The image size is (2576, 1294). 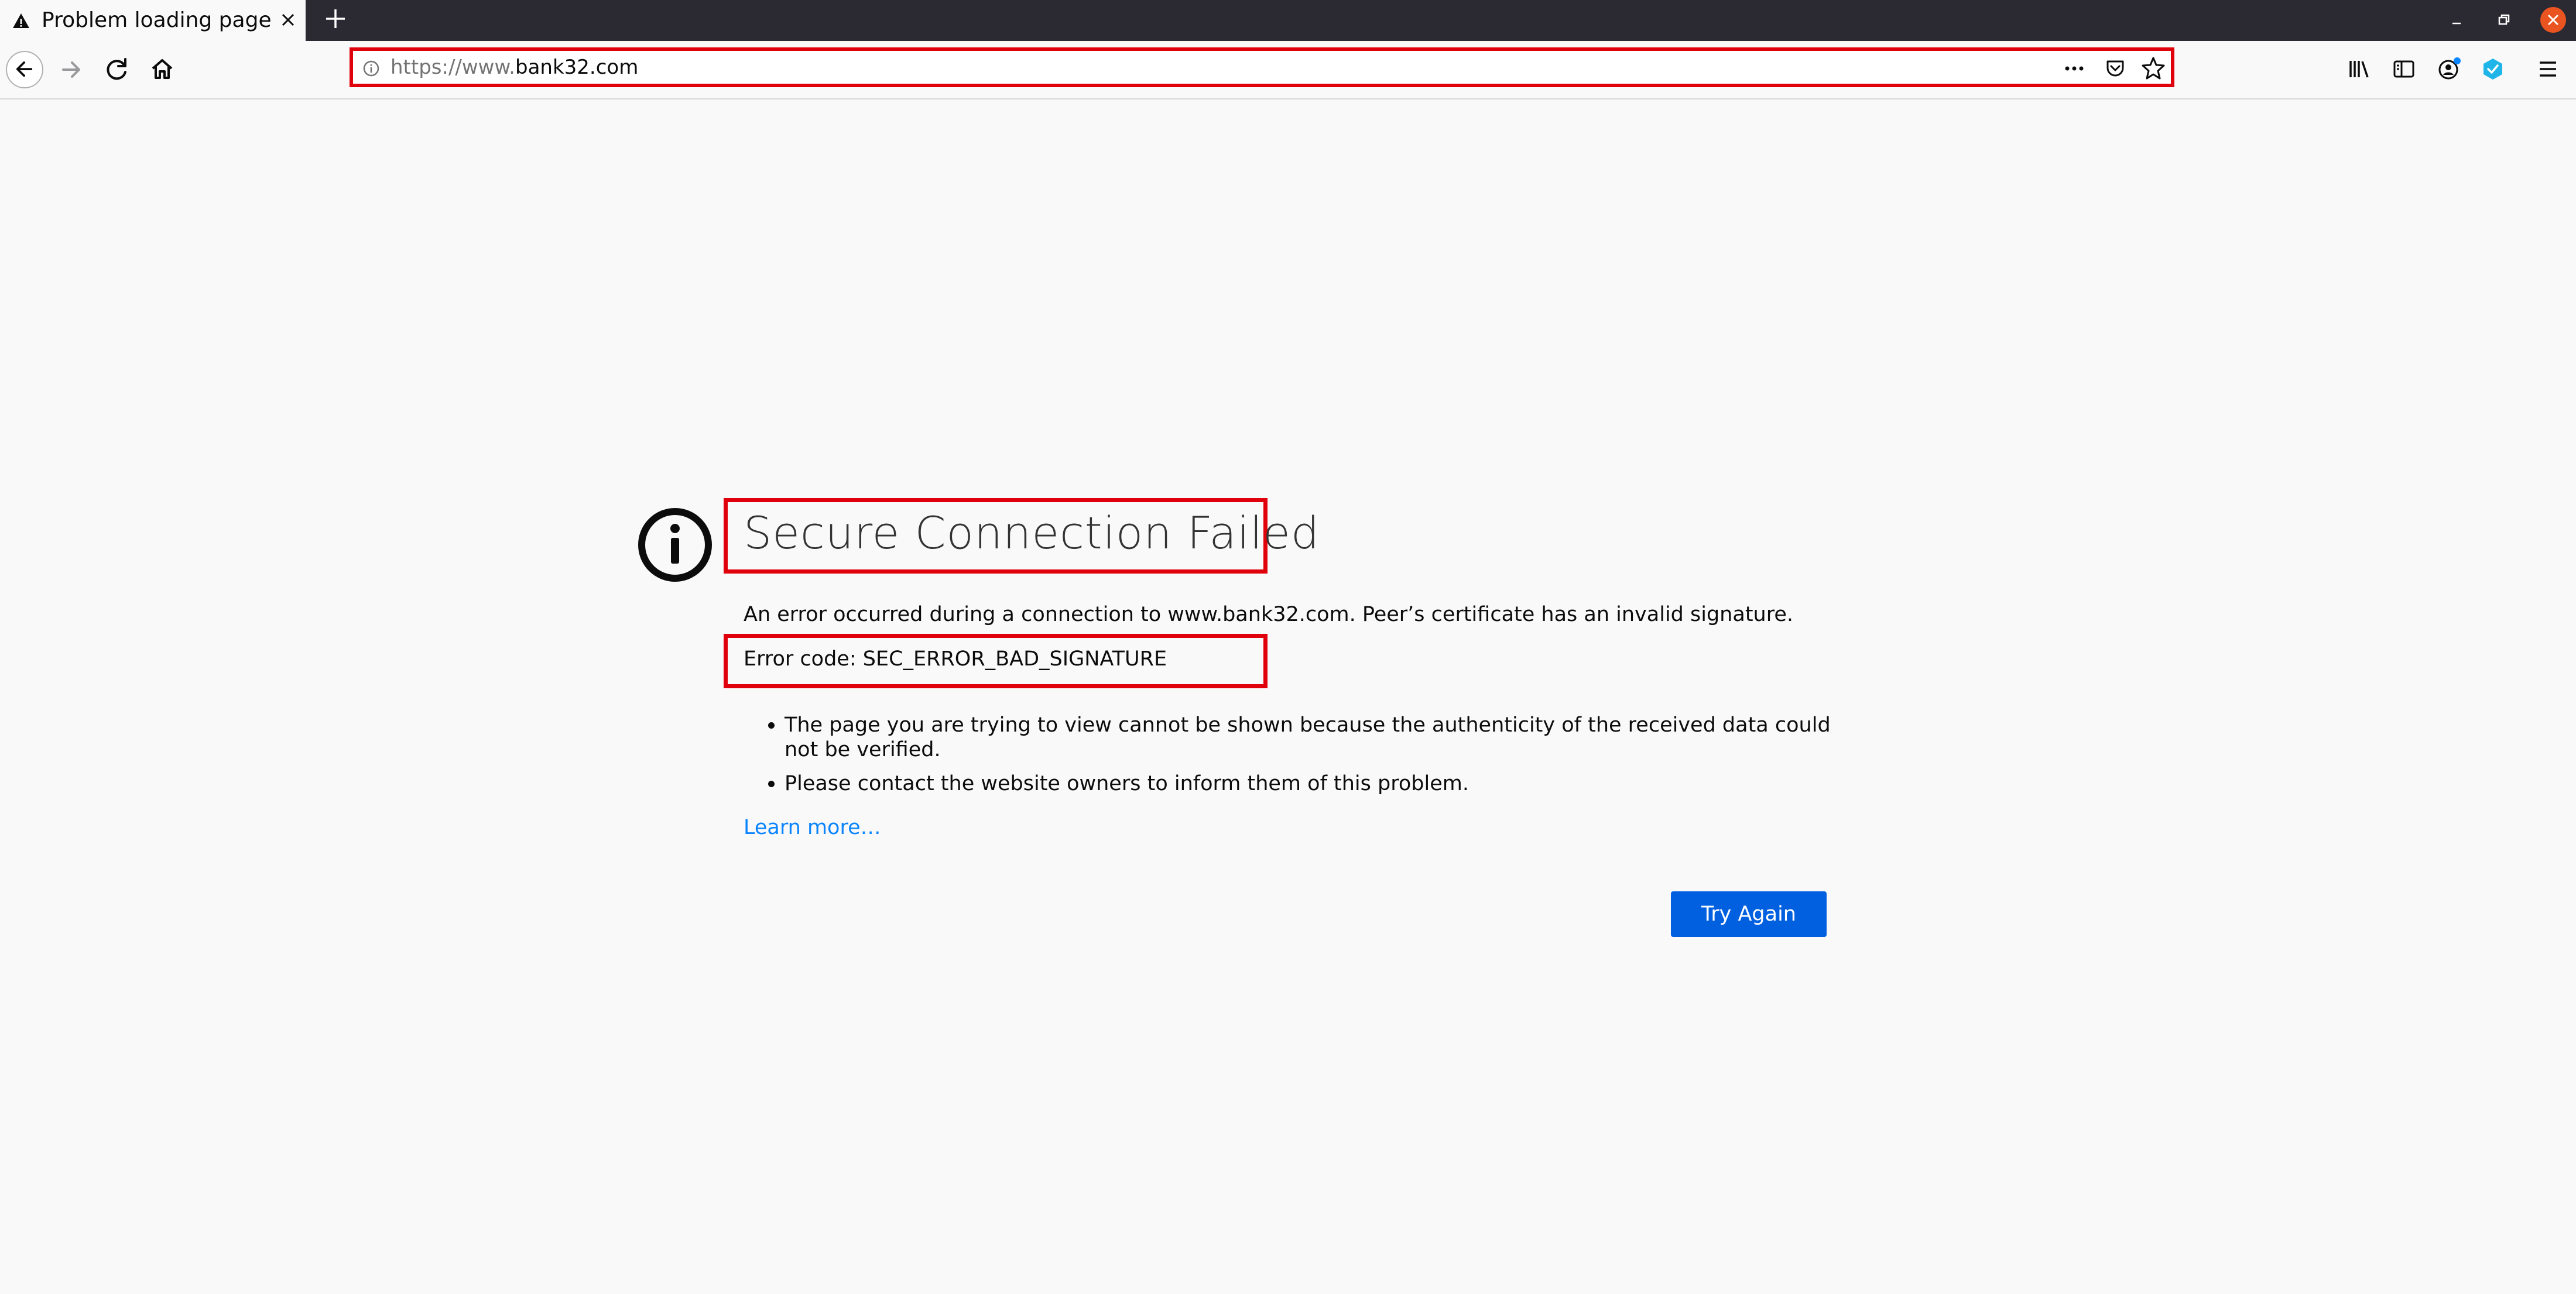 I want to click on url-host: bank32.com, so click(x=577, y=67).